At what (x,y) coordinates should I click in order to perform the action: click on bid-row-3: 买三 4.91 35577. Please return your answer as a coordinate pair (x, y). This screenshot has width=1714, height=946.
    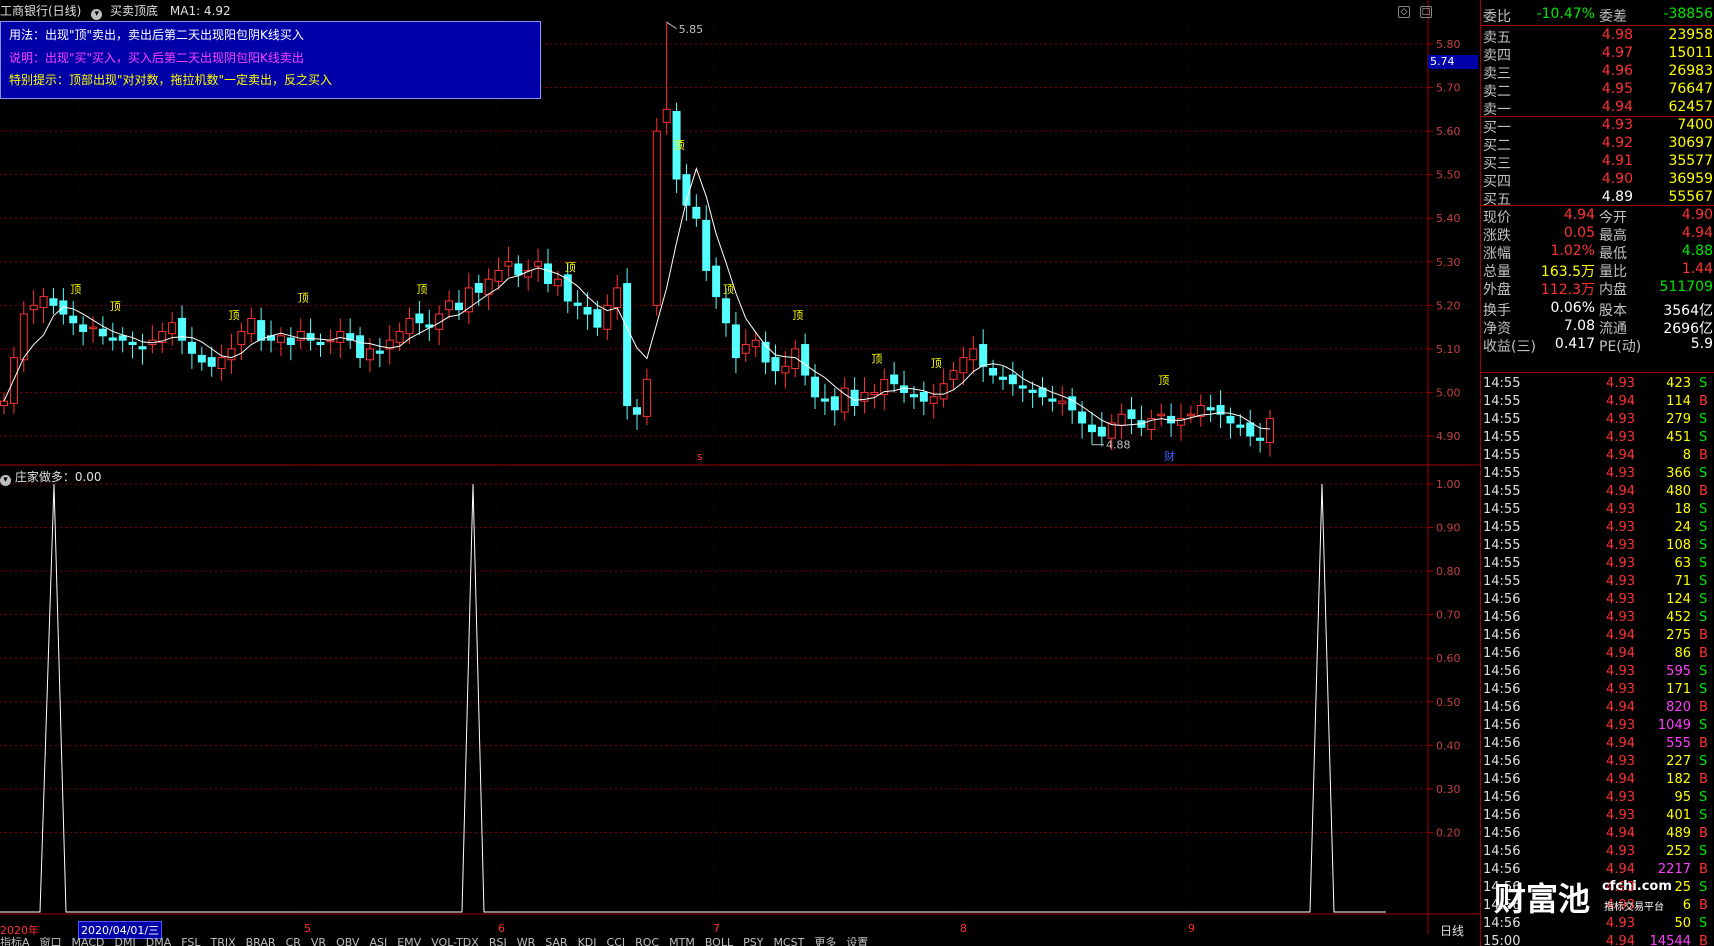
    Looking at the image, I should click on (1597, 162).